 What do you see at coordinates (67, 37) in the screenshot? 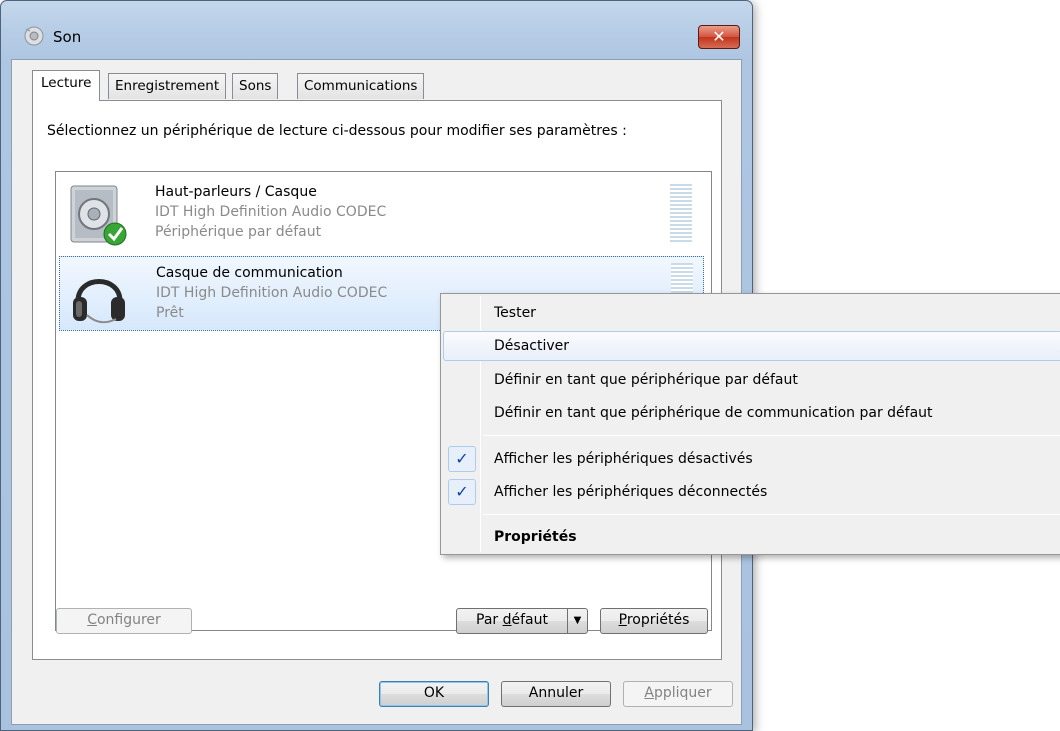
I see `window-title: Son` at bounding box center [67, 37].